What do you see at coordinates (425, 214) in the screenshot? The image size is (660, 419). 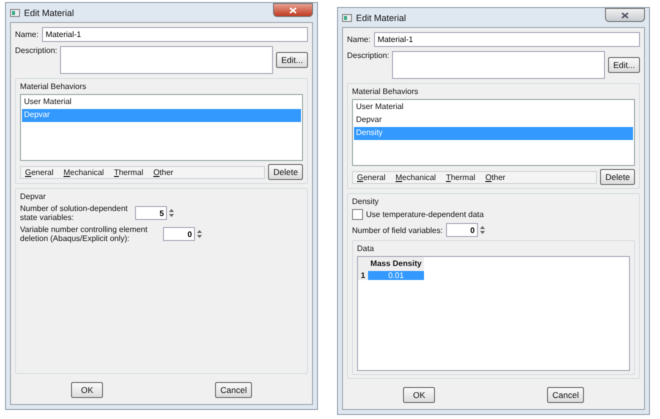 I see `checkbox-label: Use temperature-dependent data` at bounding box center [425, 214].